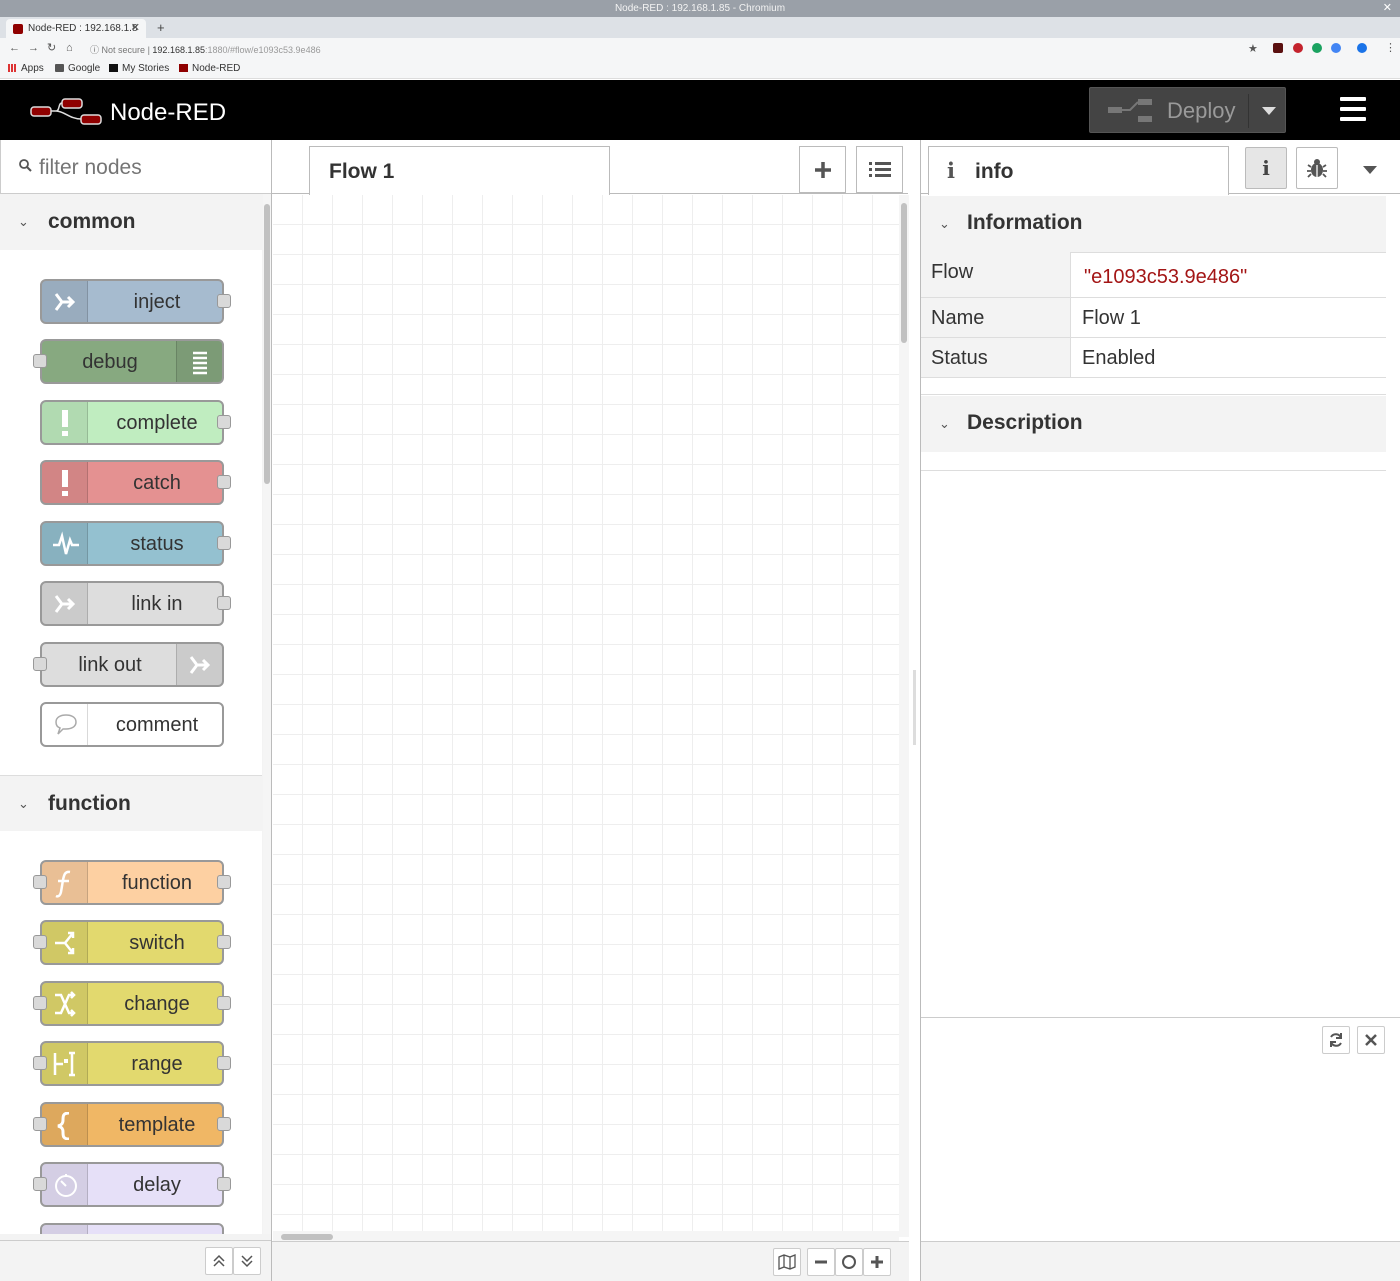 Image resolution: width=1400 pixels, height=1281 pixels. What do you see at coordinates (33, 48) in the screenshot?
I see `forward-icon: →` at bounding box center [33, 48].